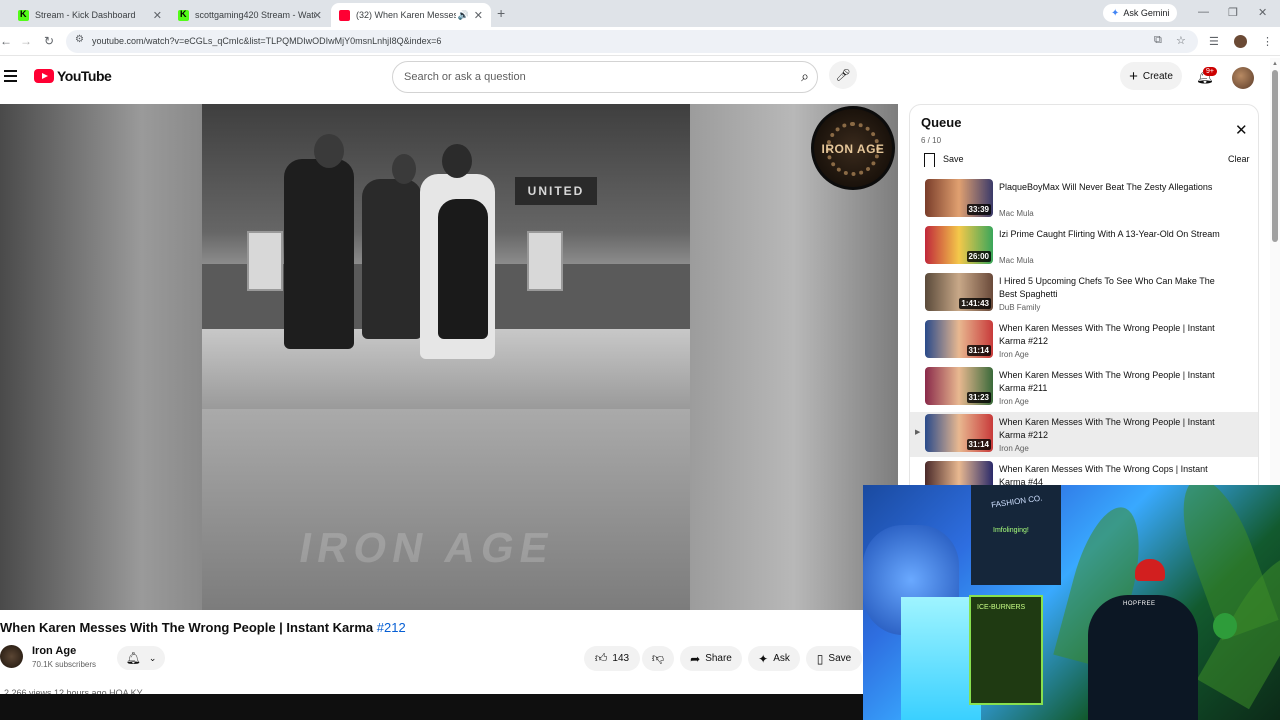  What do you see at coordinates (1181, 40) in the screenshot?
I see `bookmark-star-icon: ☆` at bounding box center [1181, 40].